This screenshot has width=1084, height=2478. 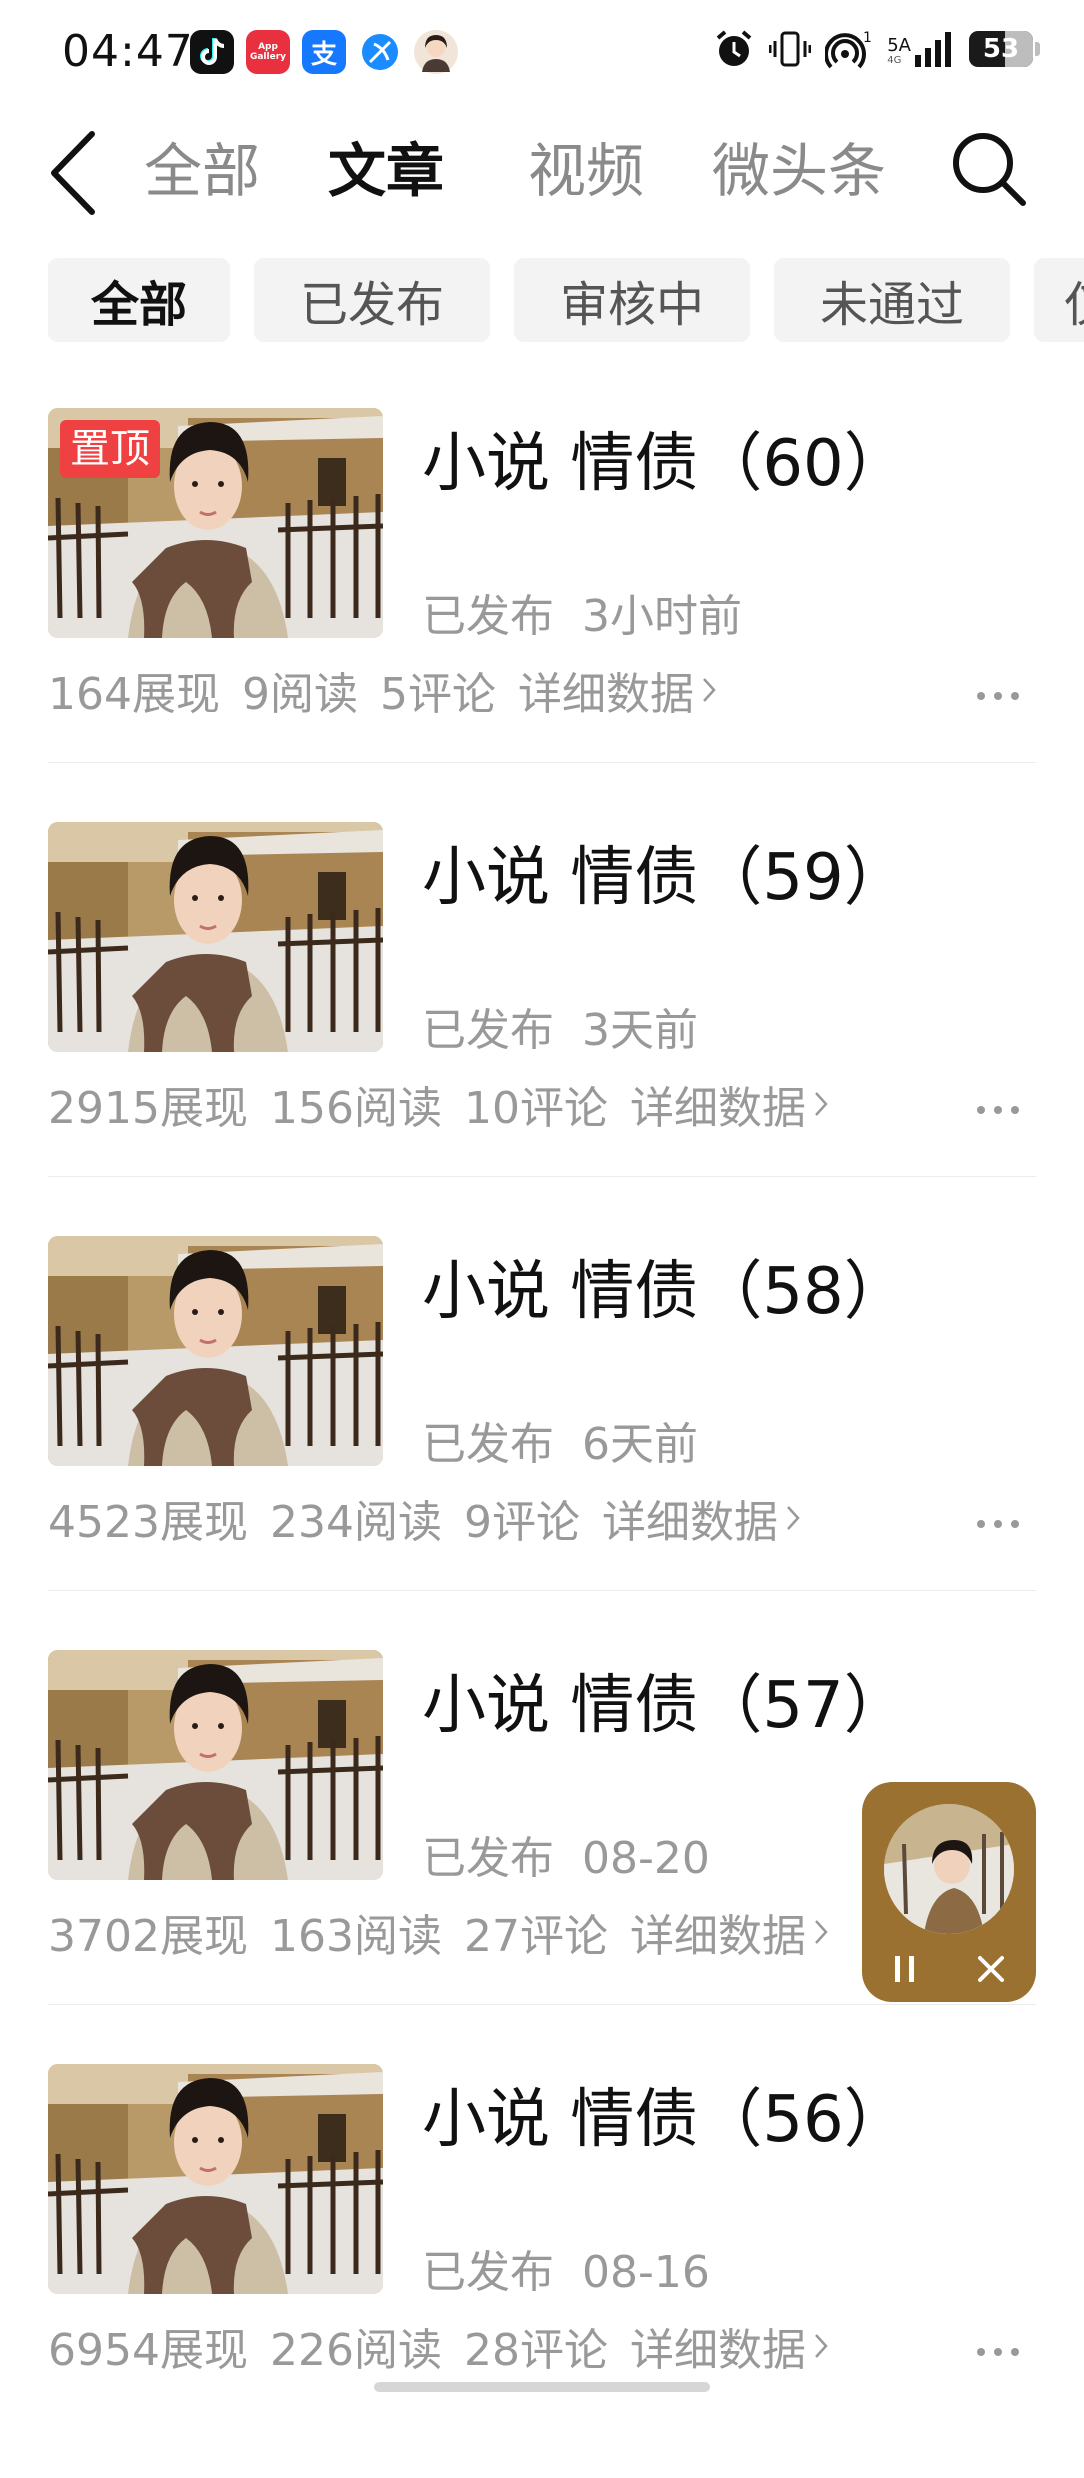 I want to click on article-status-line: 已发布 3天前, so click(x=560, y=1026).